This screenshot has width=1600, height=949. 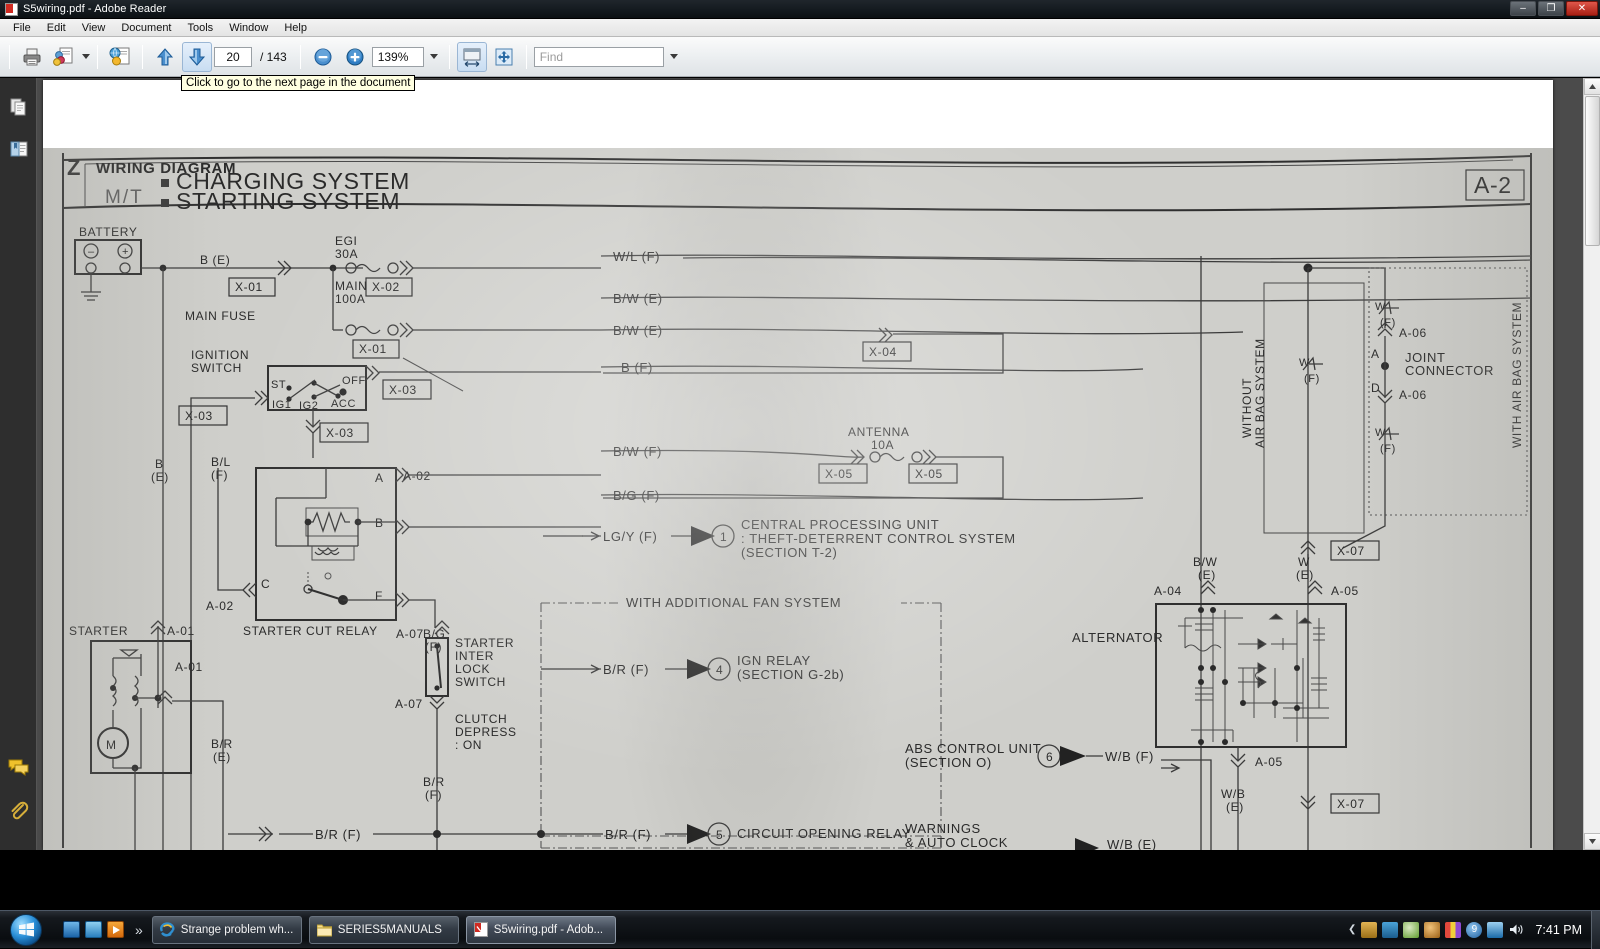 What do you see at coordinates (309, 406) in the screenshot?
I see `ign-position-ig2: IG2` at bounding box center [309, 406].